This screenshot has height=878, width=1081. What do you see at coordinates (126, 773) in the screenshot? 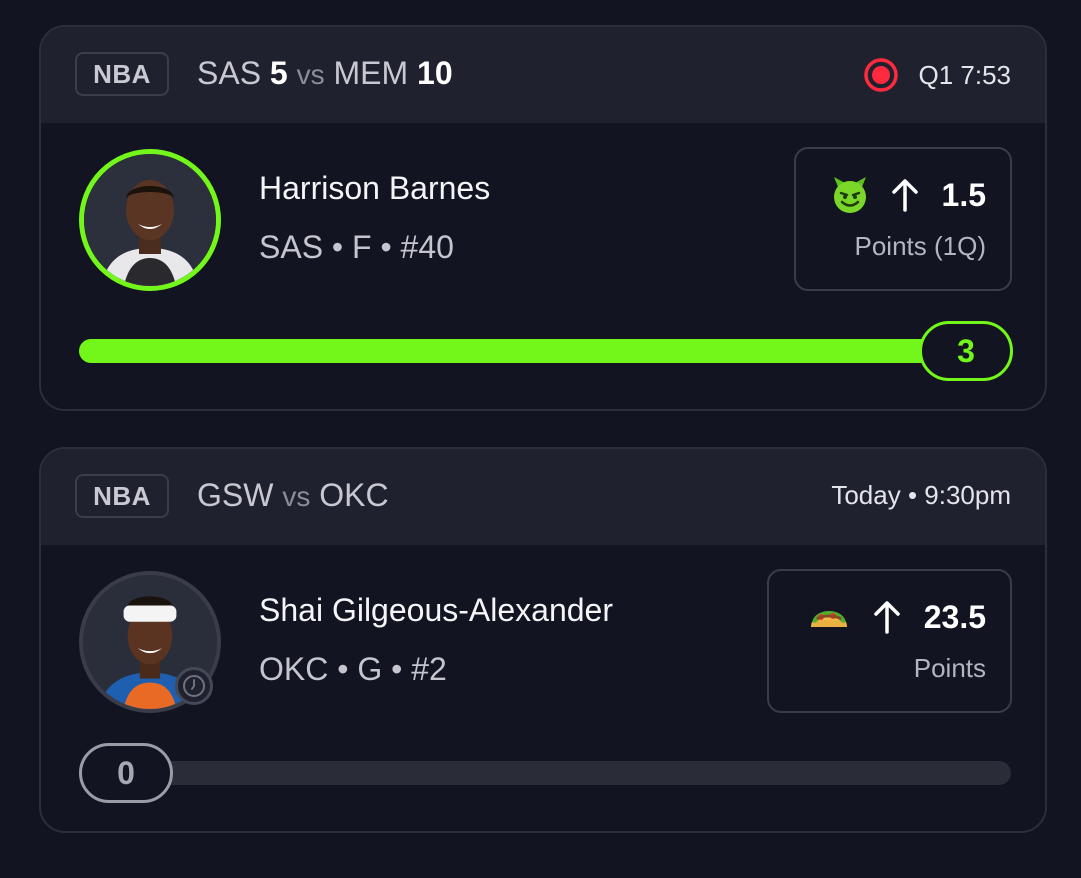
I see `progress-value: 0` at bounding box center [126, 773].